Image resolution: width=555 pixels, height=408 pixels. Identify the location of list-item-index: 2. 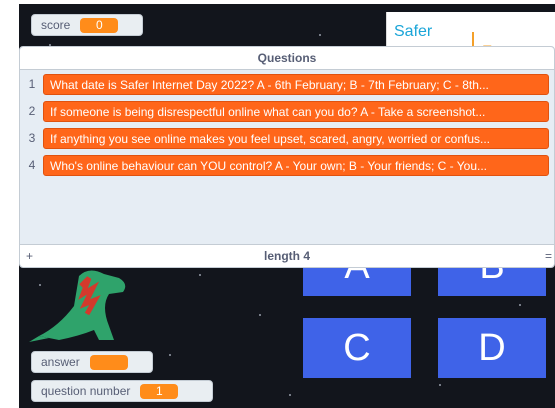
(32, 111).